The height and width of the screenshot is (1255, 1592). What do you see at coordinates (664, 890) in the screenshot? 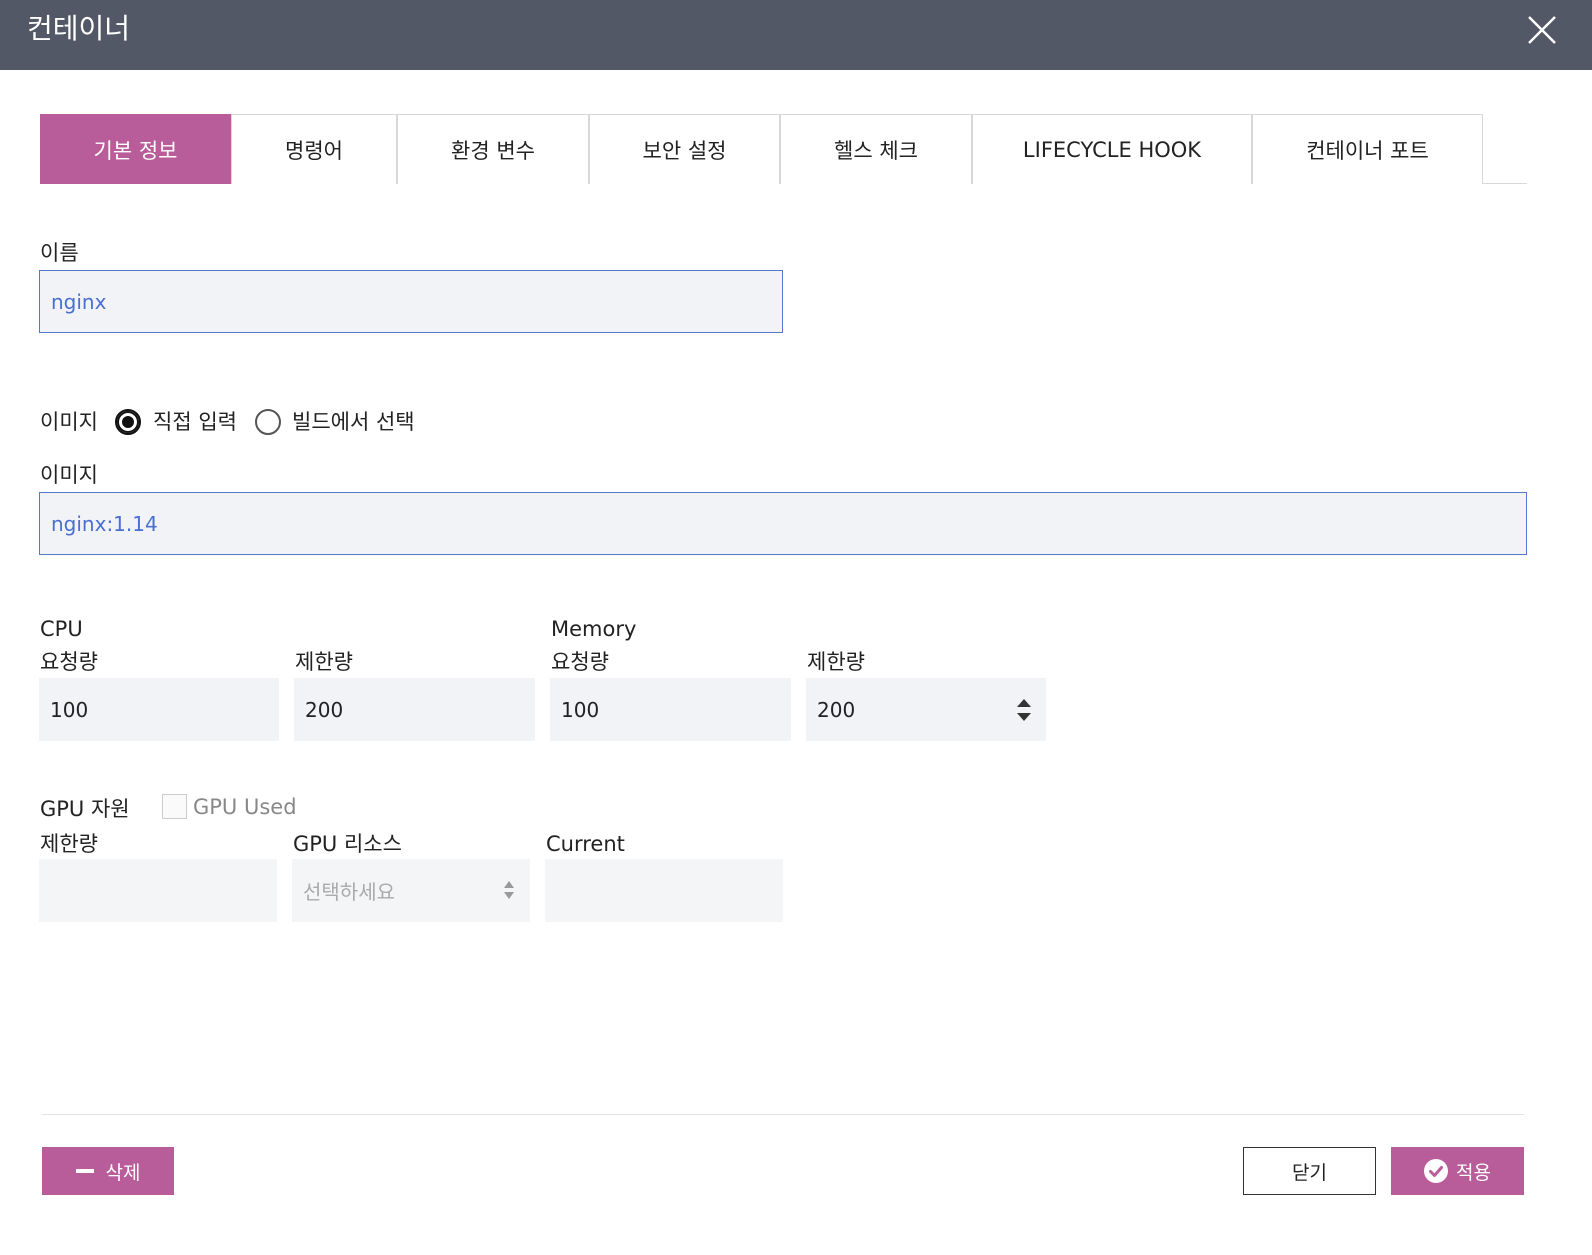
I see `gpu-current-input` at bounding box center [664, 890].